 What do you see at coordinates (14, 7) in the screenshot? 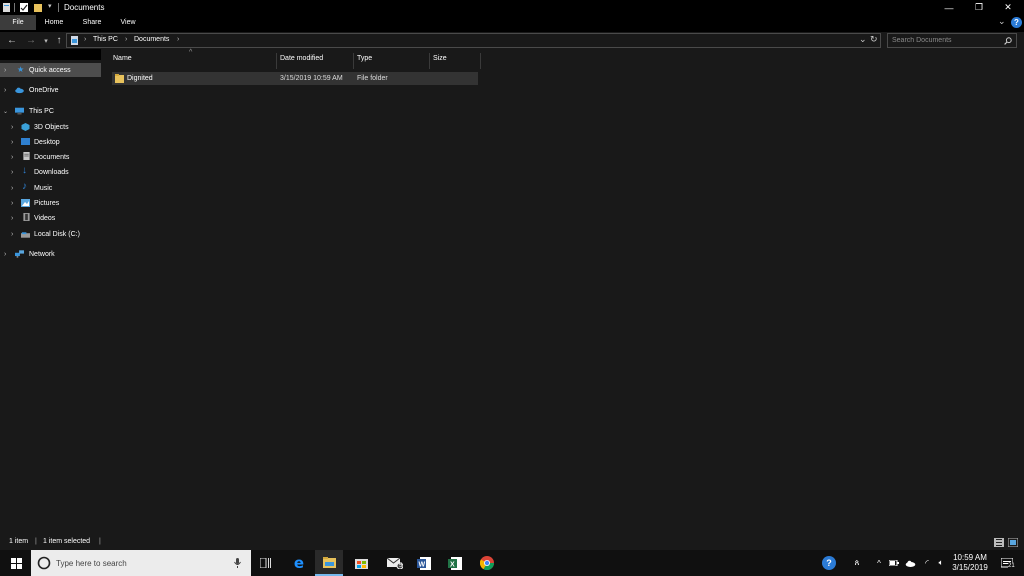
I see `qa-divider` at bounding box center [14, 7].